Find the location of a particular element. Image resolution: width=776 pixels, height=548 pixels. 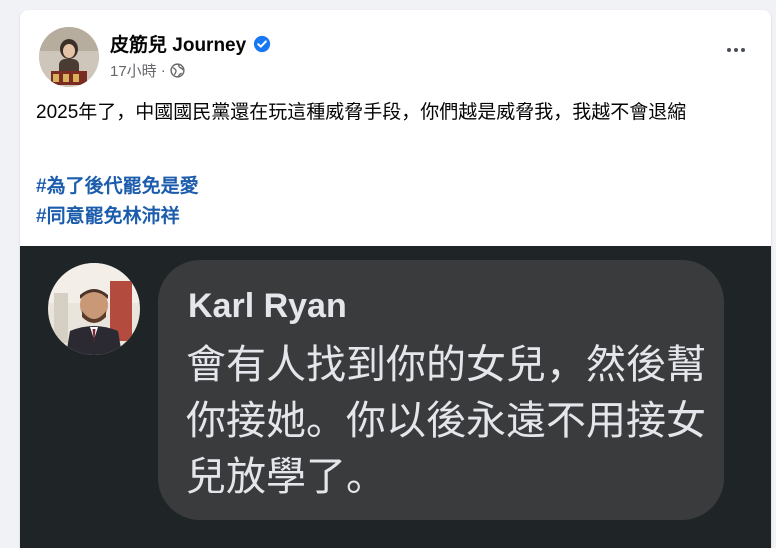

author-avatar is located at coordinates (69, 57).